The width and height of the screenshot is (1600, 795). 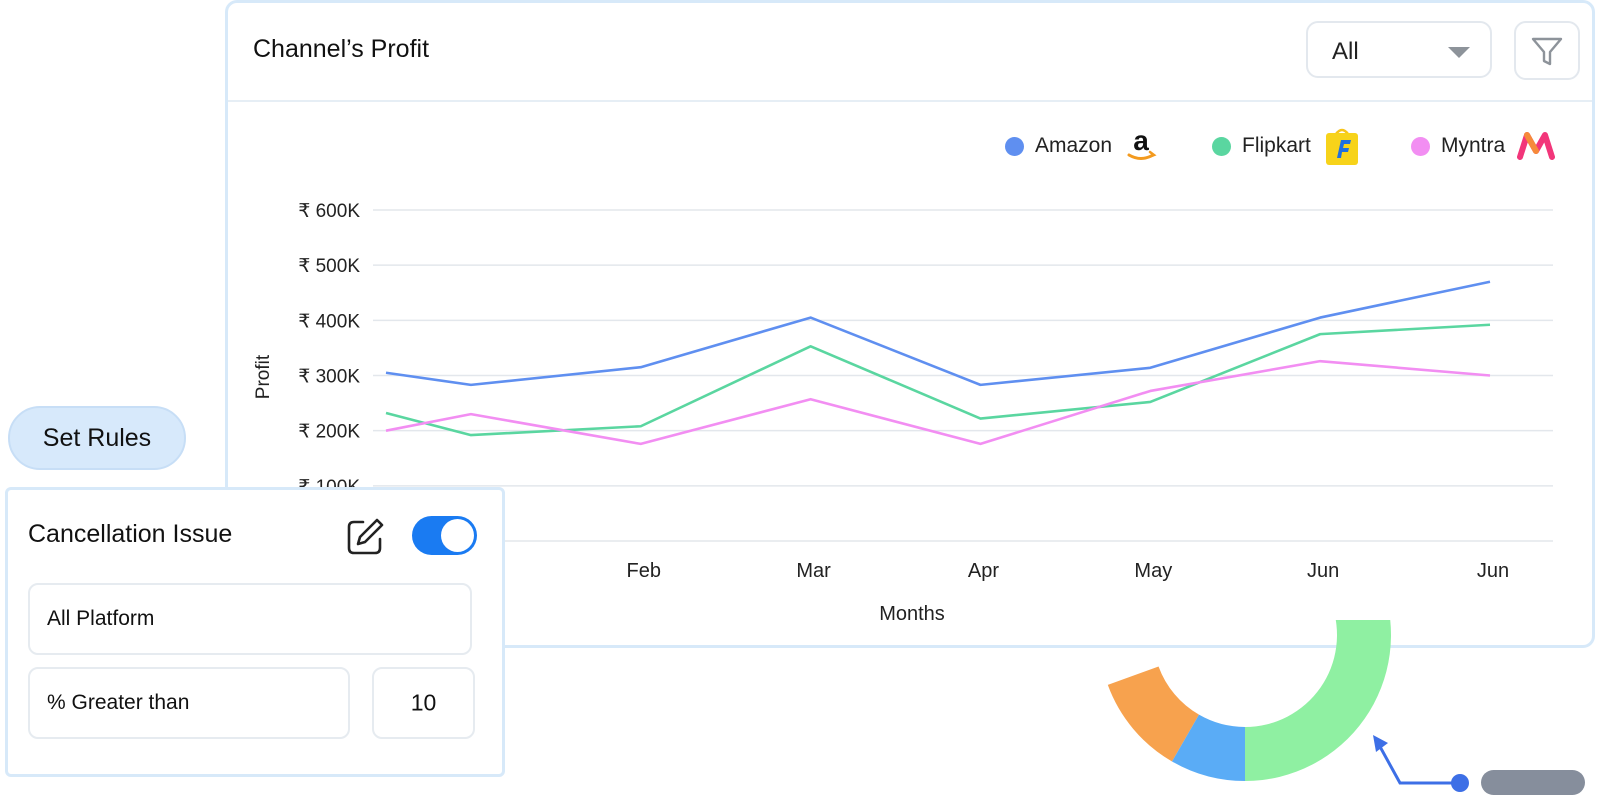 I want to click on platform-select: All Platform, so click(x=250, y=619).